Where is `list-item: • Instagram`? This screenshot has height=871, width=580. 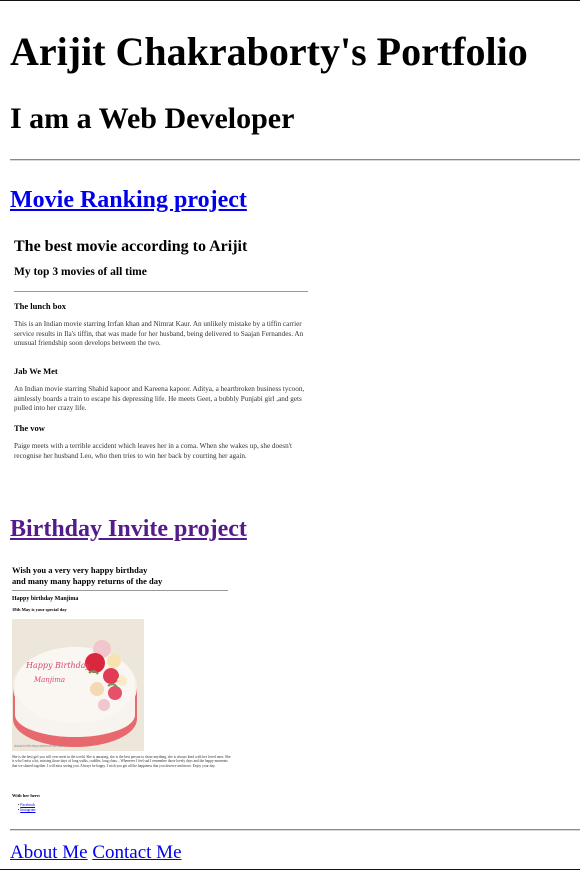
list-item: • Instagram is located at coordinates (27, 809).